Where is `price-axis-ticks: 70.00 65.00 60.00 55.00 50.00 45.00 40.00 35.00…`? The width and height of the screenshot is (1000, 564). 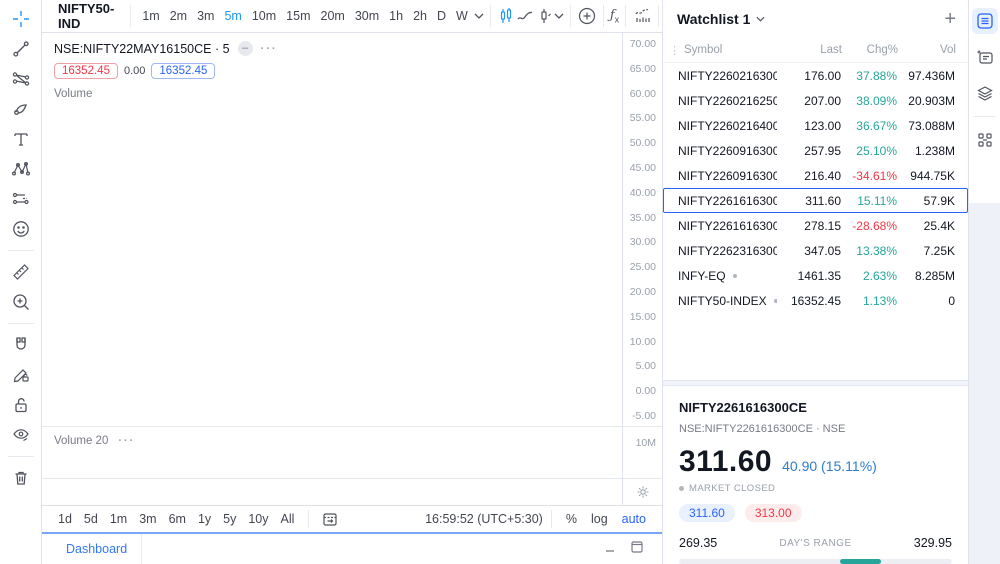
price-axis-ticks: 70.00 65.00 60.00 55.00 50.00 45.00 40.00 35.00… is located at coordinates (642, 230).